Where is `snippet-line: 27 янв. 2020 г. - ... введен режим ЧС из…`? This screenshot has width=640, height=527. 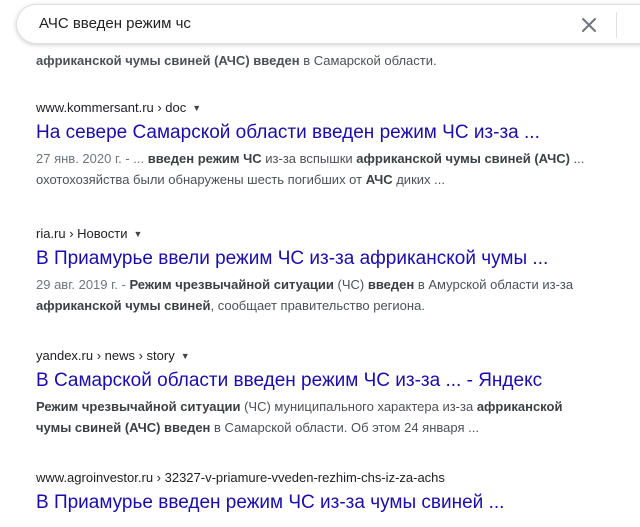
snippet-line: 27 янв. 2020 г. - ... введен режим ЧС из… is located at coordinates (336, 158).